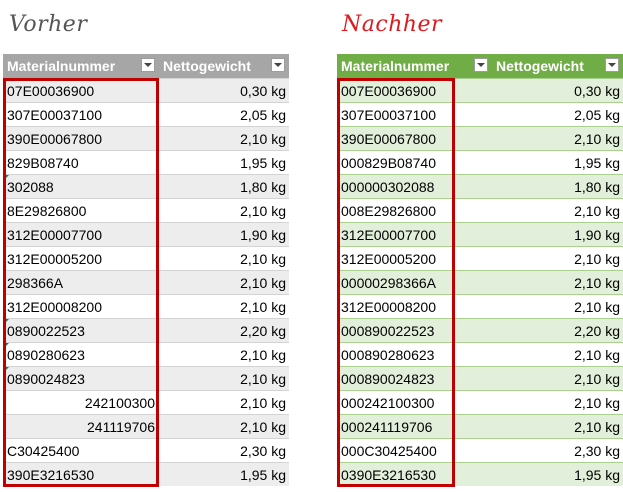 This screenshot has height=492, width=623. What do you see at coordinates (414, 378) in the screenshot?
I see `material-number-cell: 000890024823` at bounding box center [414, 378].